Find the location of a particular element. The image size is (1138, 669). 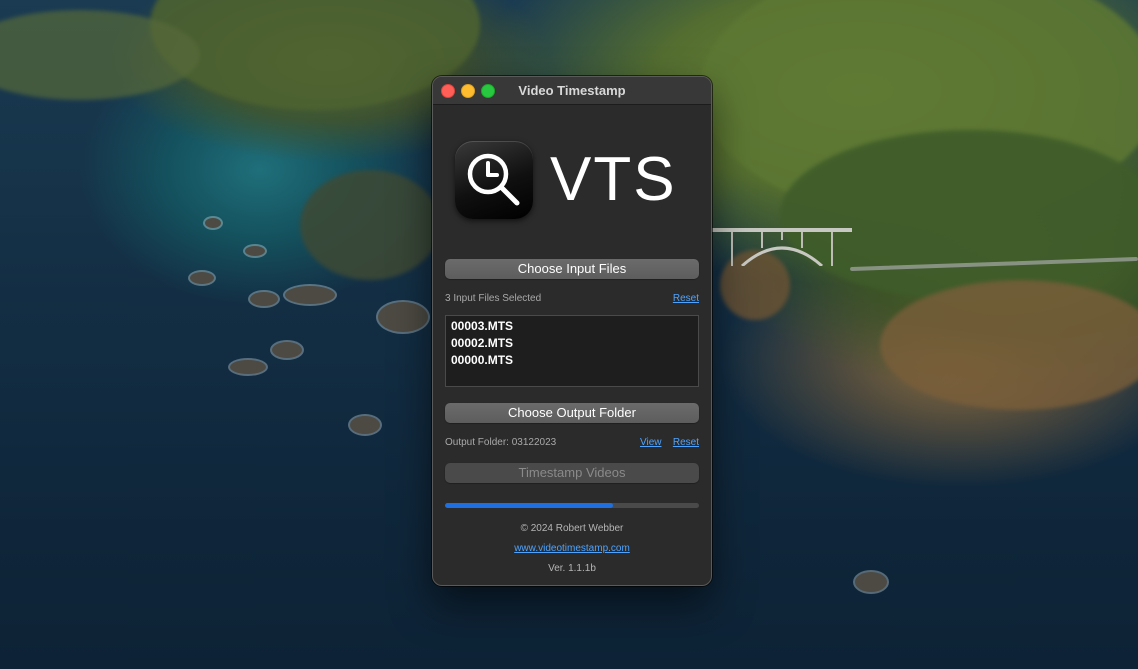

title-bar: Video Timestamp is located at coordinates (572, 91).